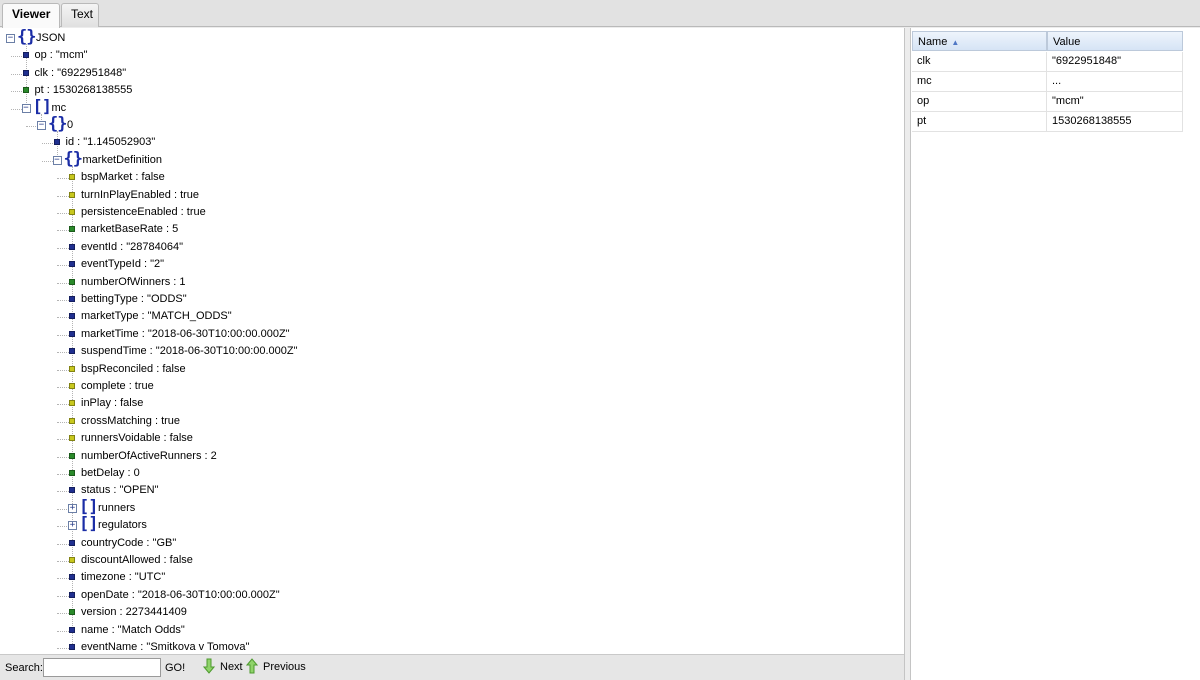  What do you see at coordinates (133, 281) in the screenshot?
I see `tree-node-label: numberOfWinners : 1` at bounding box center [133, 281].